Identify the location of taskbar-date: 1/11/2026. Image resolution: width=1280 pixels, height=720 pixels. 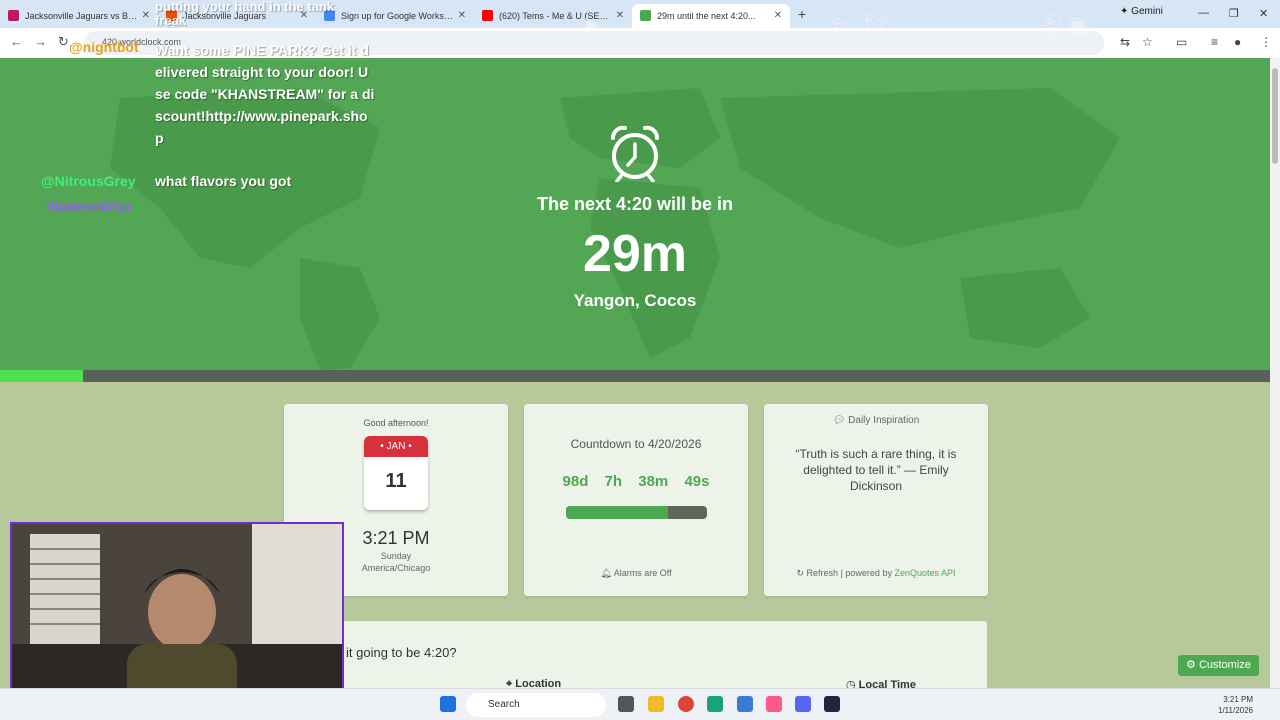
(1235, 710).